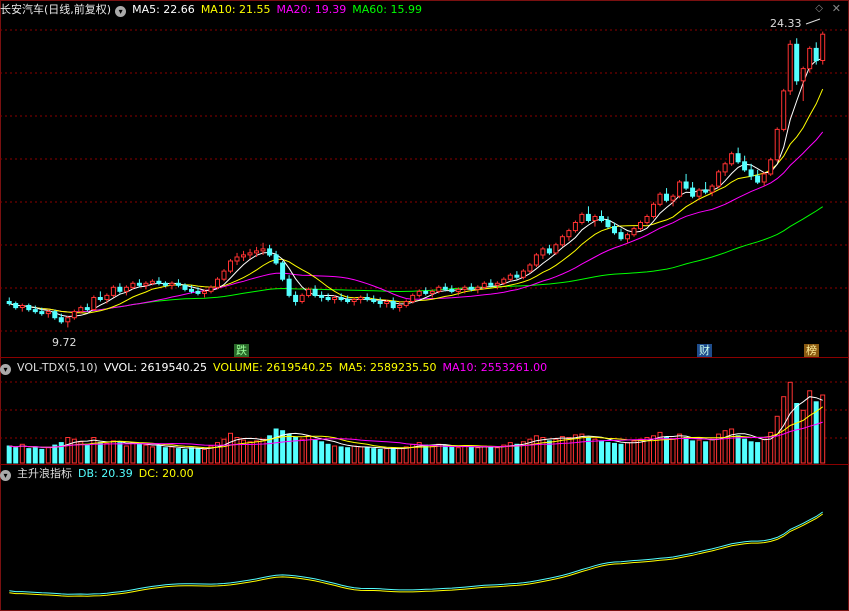 This screenshot has width=849, height=611. I want to click on event-marker-finance: 财, so click(704, 350).